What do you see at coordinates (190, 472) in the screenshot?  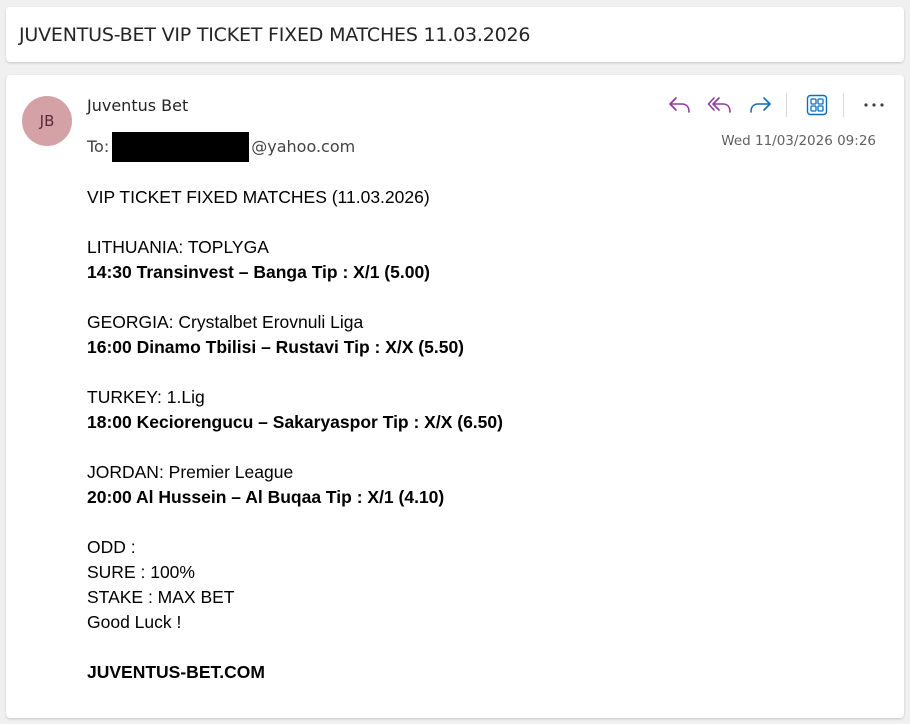 I see `league-line: JORDAN: Premier League` at bounding box center [190, 472].